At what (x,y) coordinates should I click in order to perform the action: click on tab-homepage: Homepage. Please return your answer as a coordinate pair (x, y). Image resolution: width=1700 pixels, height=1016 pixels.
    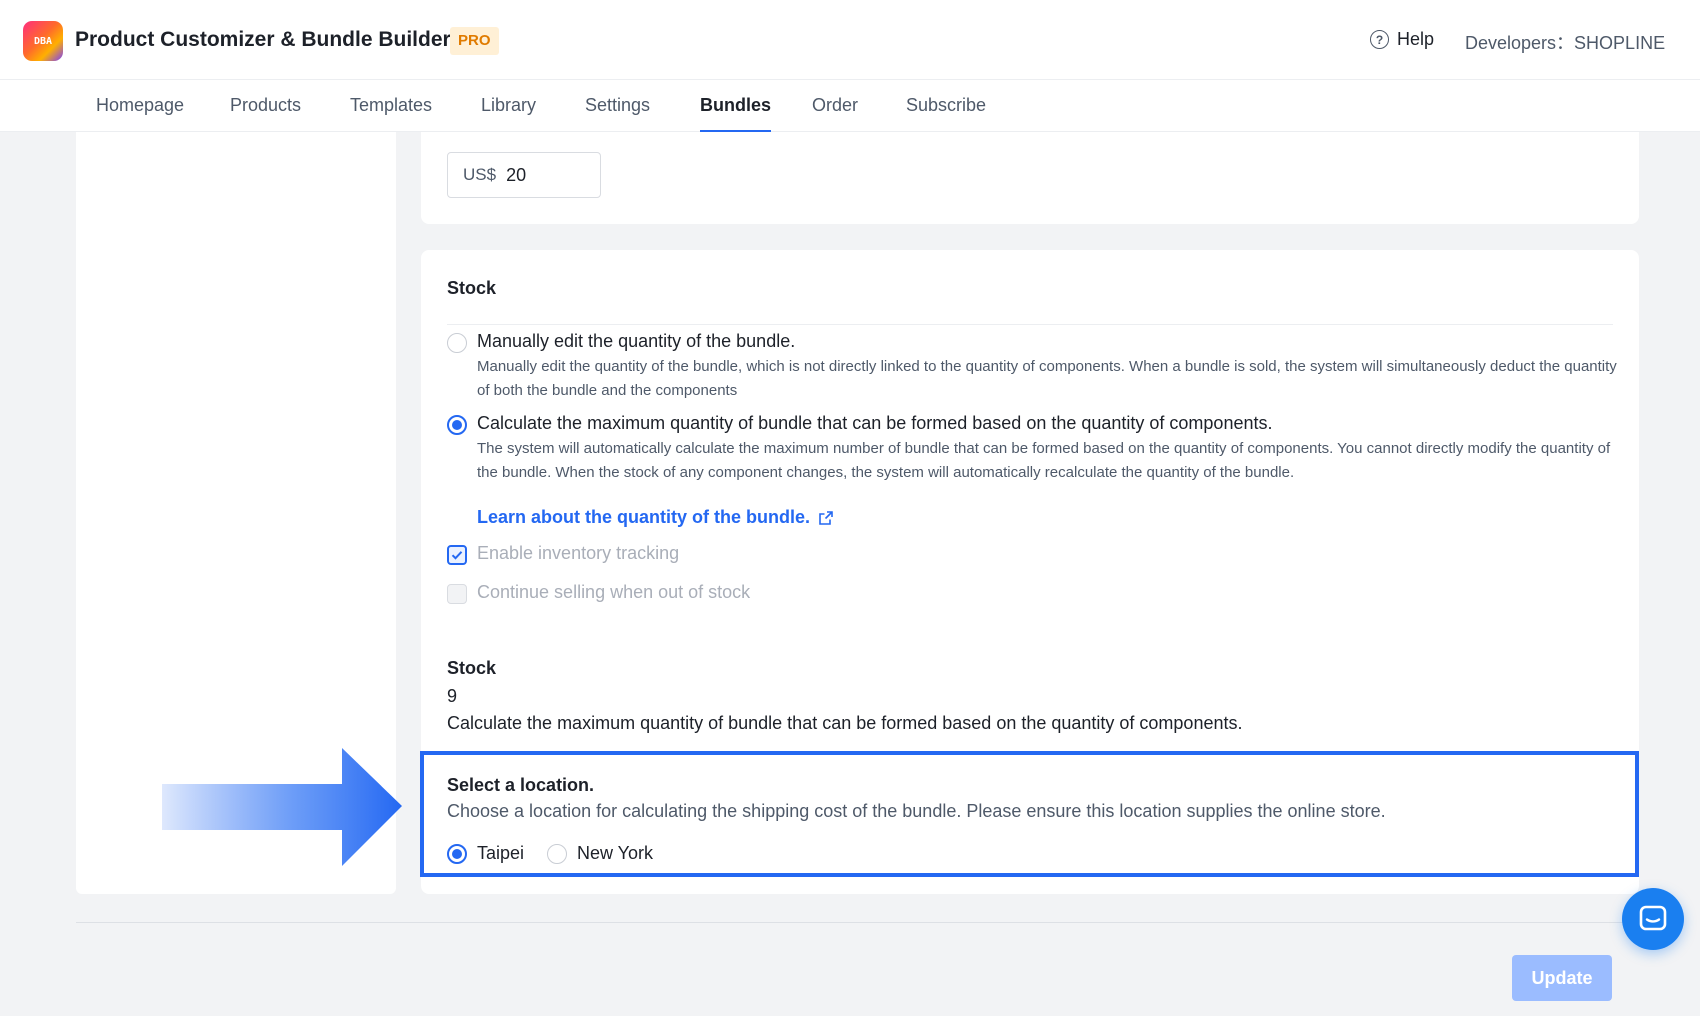
    Looking at the image, I should click on (140, 113).